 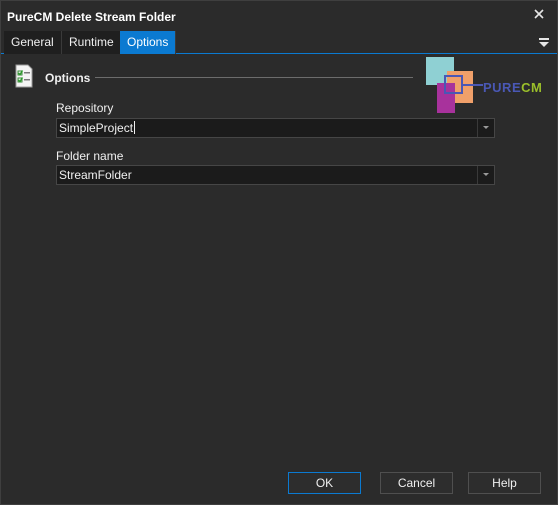 I want to click on checklist-icon, so click(x=24, y=76).